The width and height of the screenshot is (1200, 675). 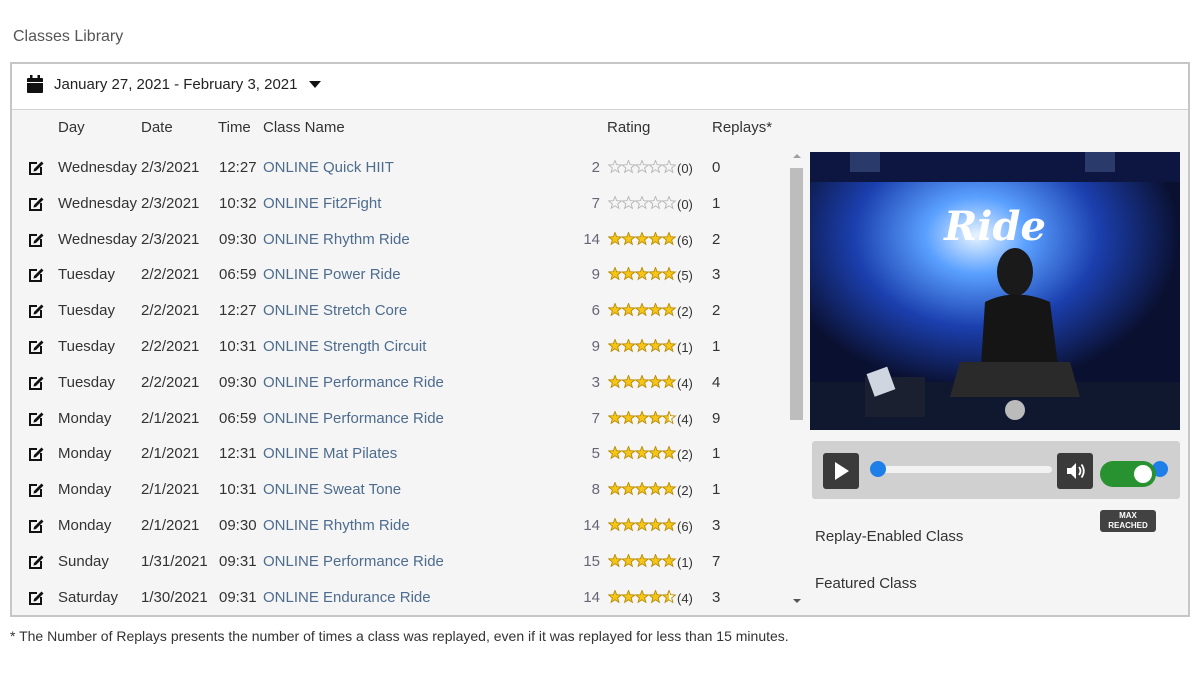 I want to click on progress-slider, so click(x=961, y=469).